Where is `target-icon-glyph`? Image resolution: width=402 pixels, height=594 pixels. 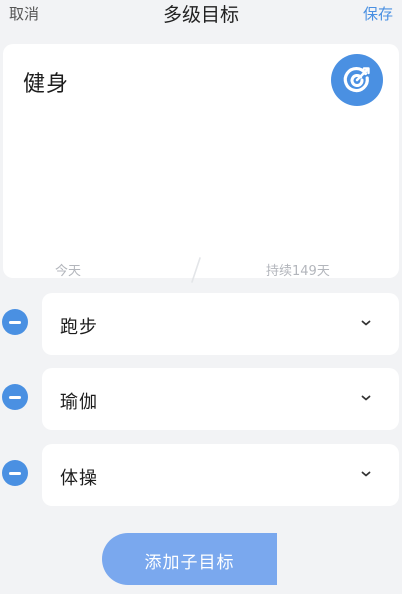 target-icon-glyph is located at coordinates (356, 79).